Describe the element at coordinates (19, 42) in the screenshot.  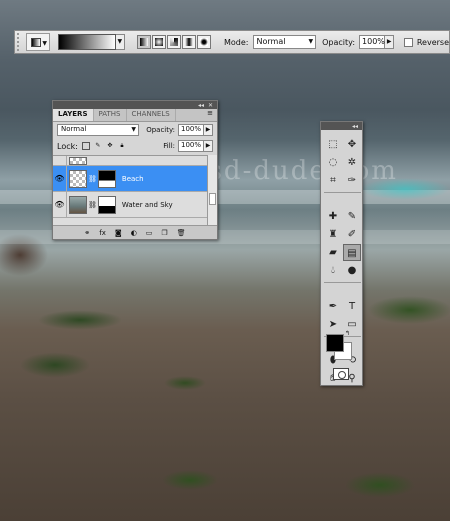
I see `options-bar-grip` at that location.